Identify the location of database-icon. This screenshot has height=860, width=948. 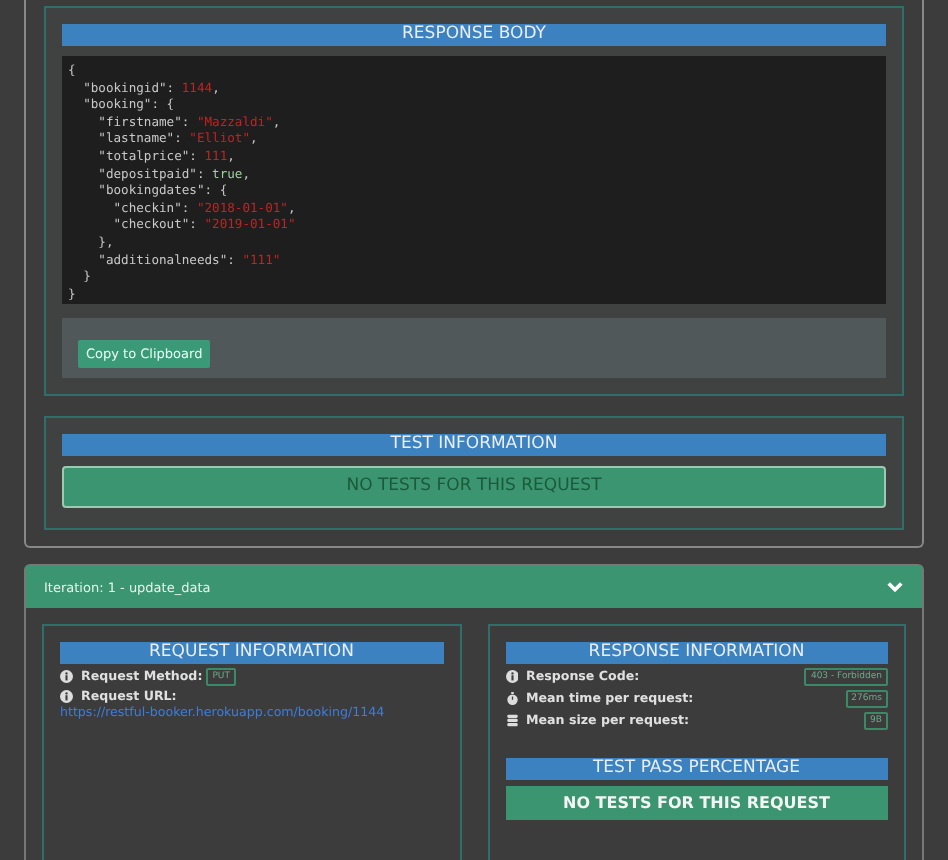
(511, 721).